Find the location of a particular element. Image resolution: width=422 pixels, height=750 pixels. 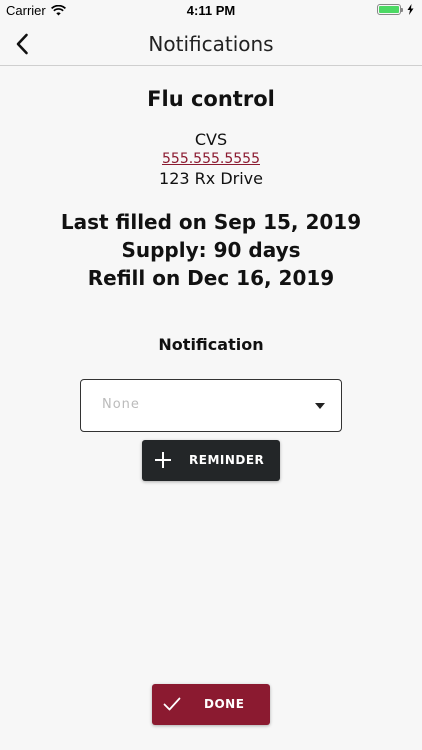

pharmacy-address: 123 Rx Drive is located at coordinates (211, 178).